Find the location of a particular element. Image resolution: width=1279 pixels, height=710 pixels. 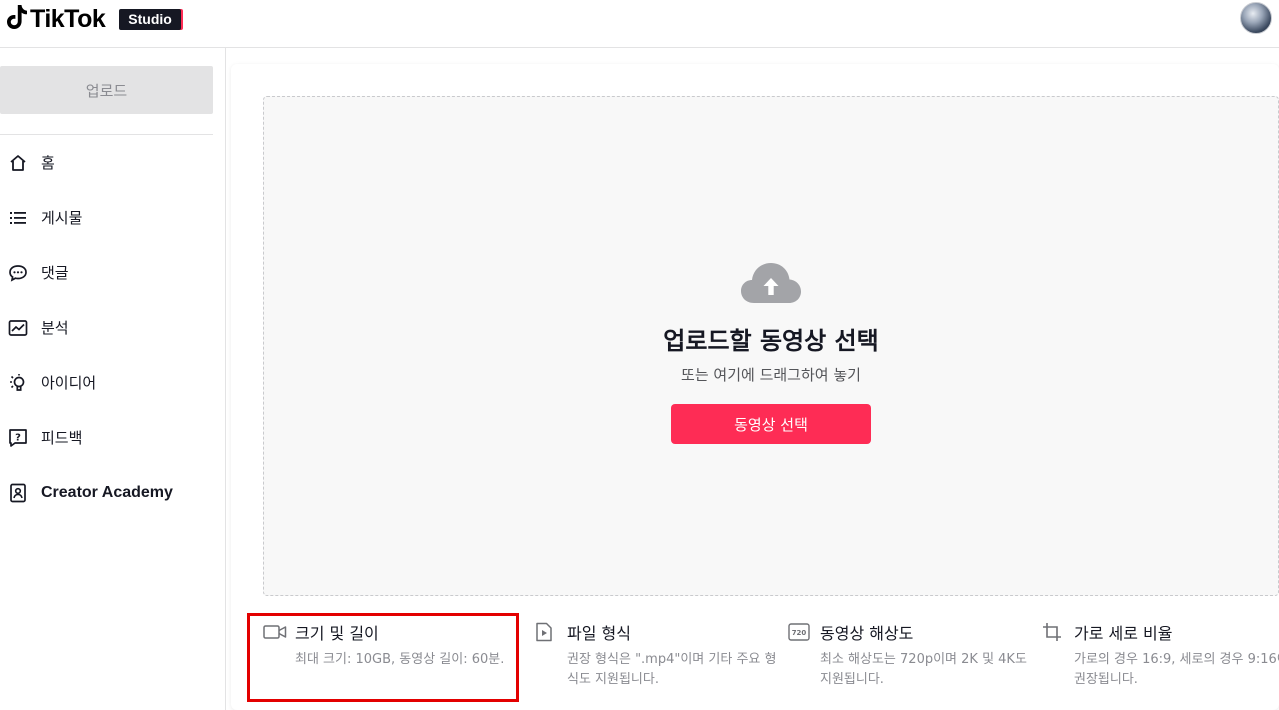

sidebar-item-label: 댓글 is located at coordinates (55, 273).